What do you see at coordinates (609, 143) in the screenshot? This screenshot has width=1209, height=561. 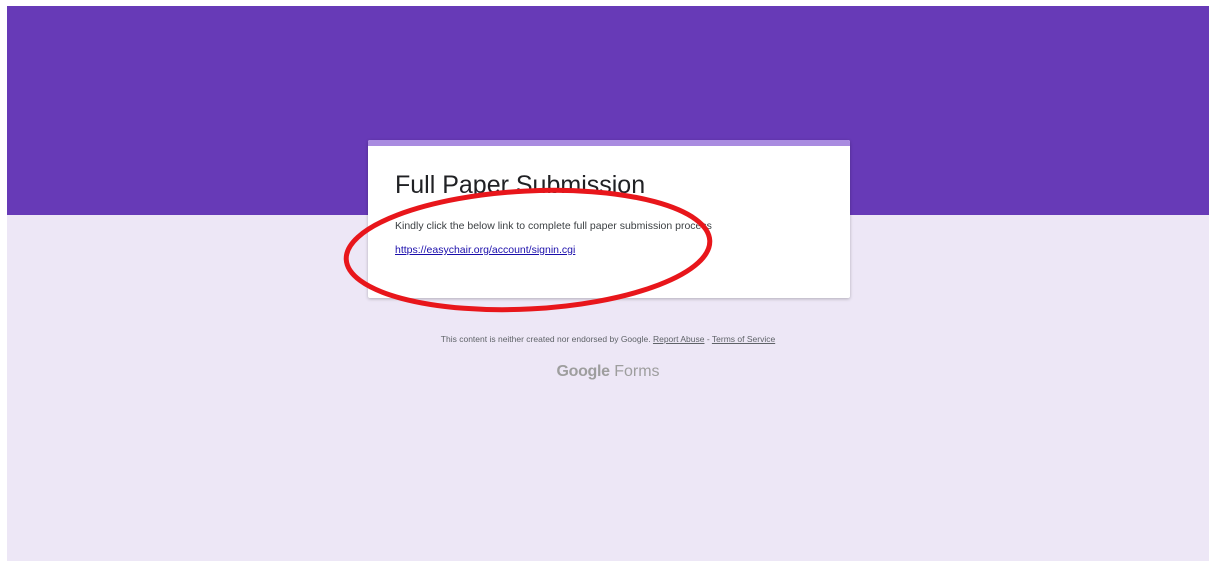 I see `card-accent-bar` at bounding box center [609, 143].